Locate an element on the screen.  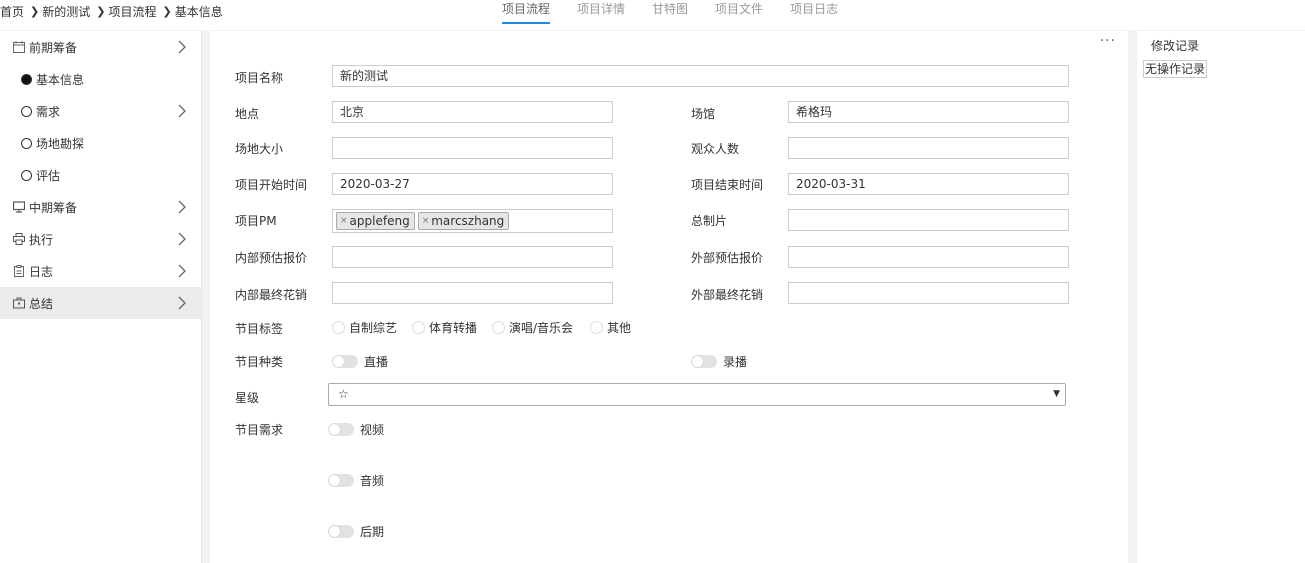
sidebar: 前期筹备 基本信息 需求 场地勘探 评估 中期筹备 执行 日志 总结 is located at coordinates (101, 297).